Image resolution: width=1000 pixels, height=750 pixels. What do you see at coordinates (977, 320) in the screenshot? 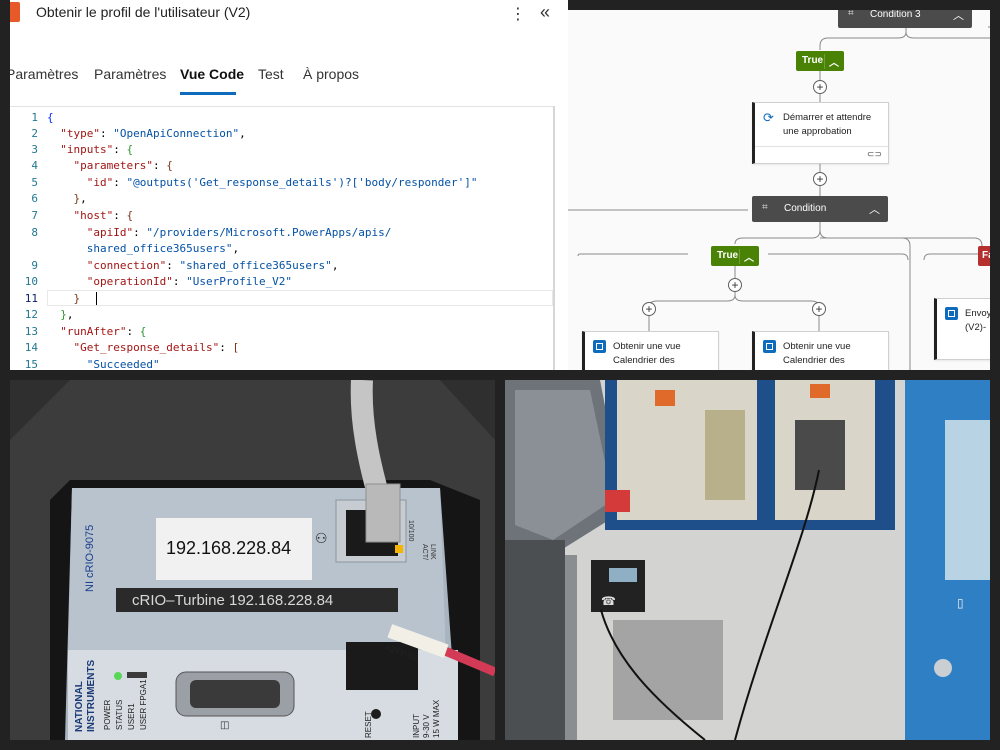
I see `send-email-label: Envoy (V2)-` at bounding box center [977, 320].